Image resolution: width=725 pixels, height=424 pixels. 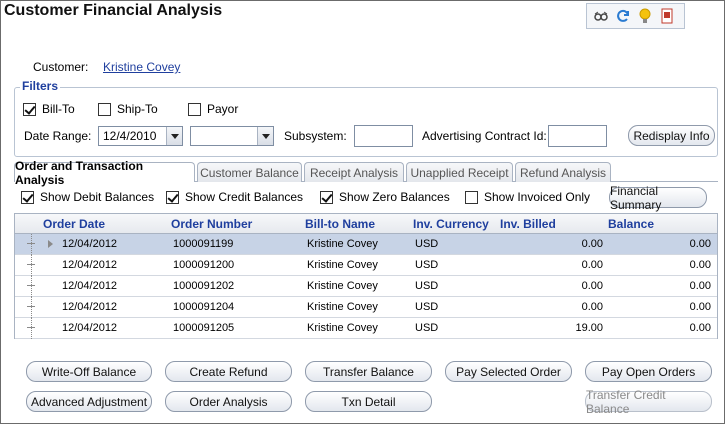 What do you see at coordinates (527, 197) in the screenshot?
I see `show-invoiced-checkbox: Show Invoiced Only` at bounding box center [527, 197].